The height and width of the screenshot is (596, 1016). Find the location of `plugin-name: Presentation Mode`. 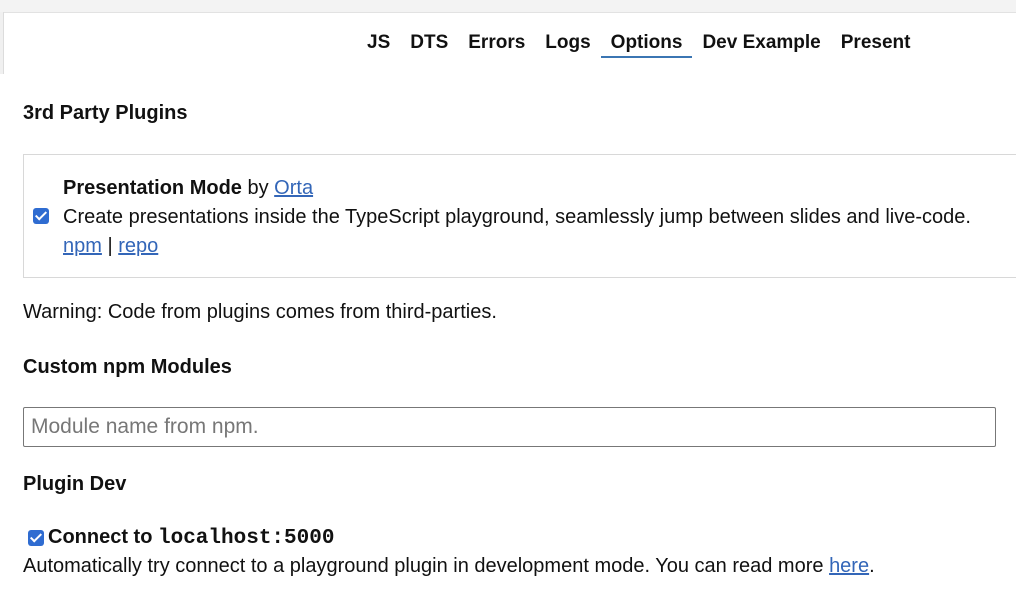

plugin-name: Presentation Mode is located at coordinates (152, 188).